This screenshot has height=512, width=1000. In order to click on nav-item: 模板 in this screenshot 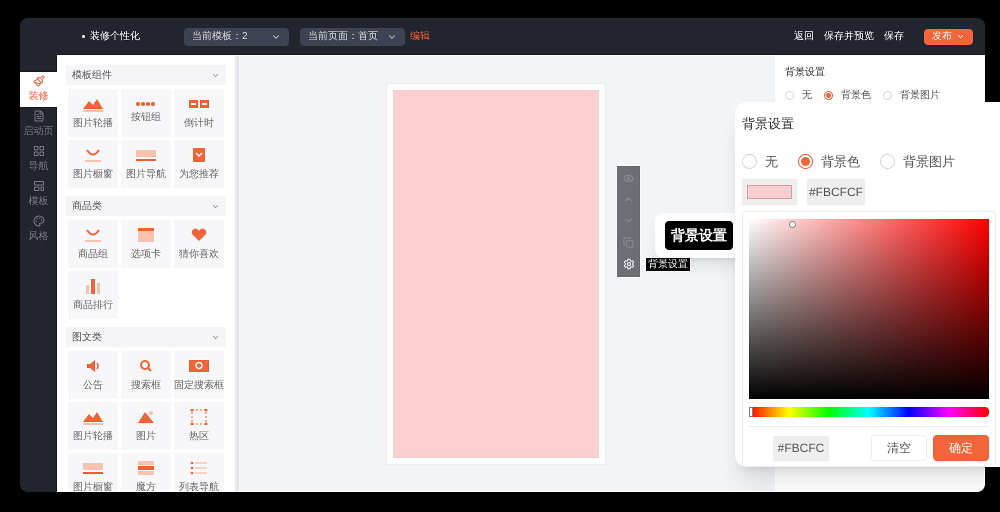, I will do `click(38, 194)`.